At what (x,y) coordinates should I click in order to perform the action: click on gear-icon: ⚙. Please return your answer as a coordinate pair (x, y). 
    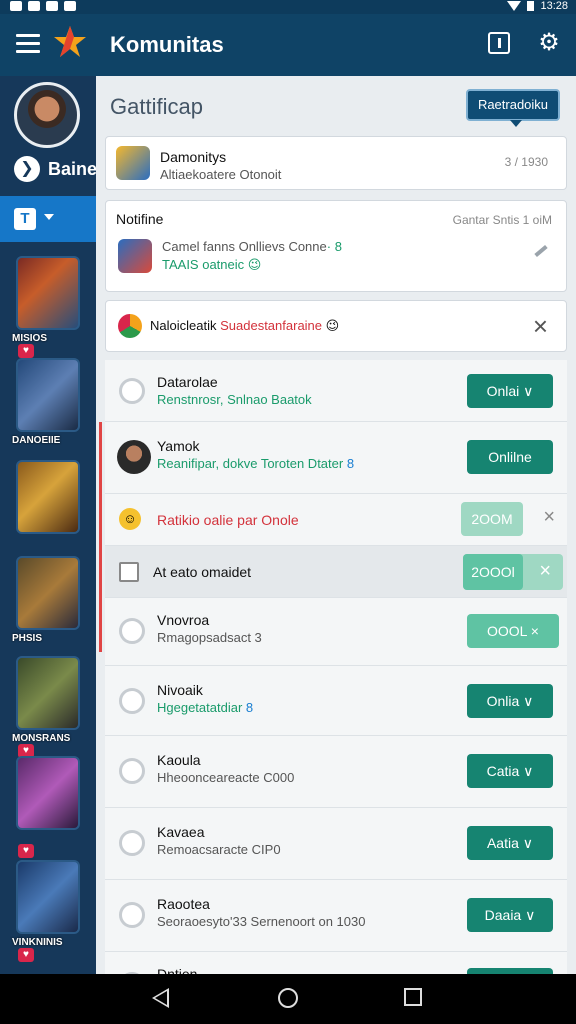
    Looking at the image, I should click on (549, 43).